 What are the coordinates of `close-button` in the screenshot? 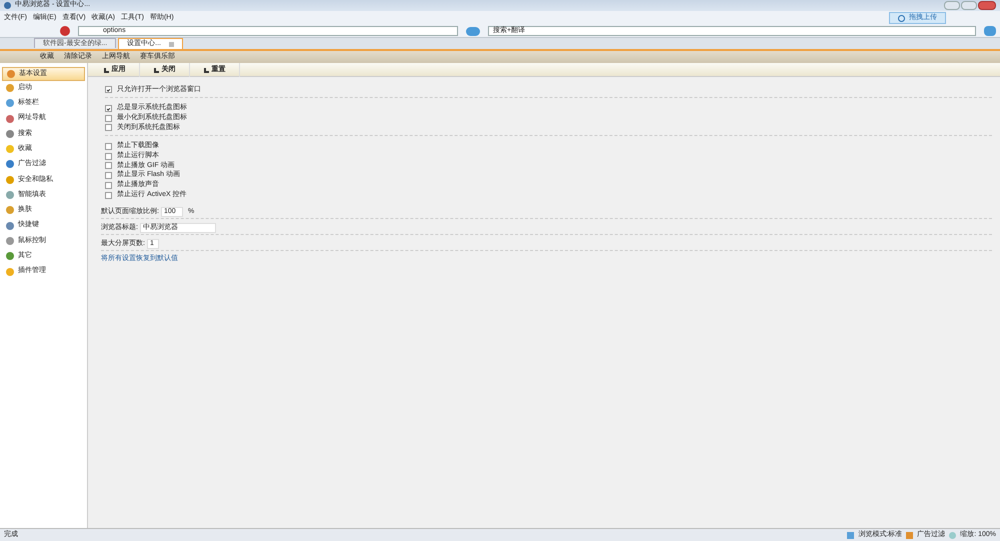 It's located at (987, 5).